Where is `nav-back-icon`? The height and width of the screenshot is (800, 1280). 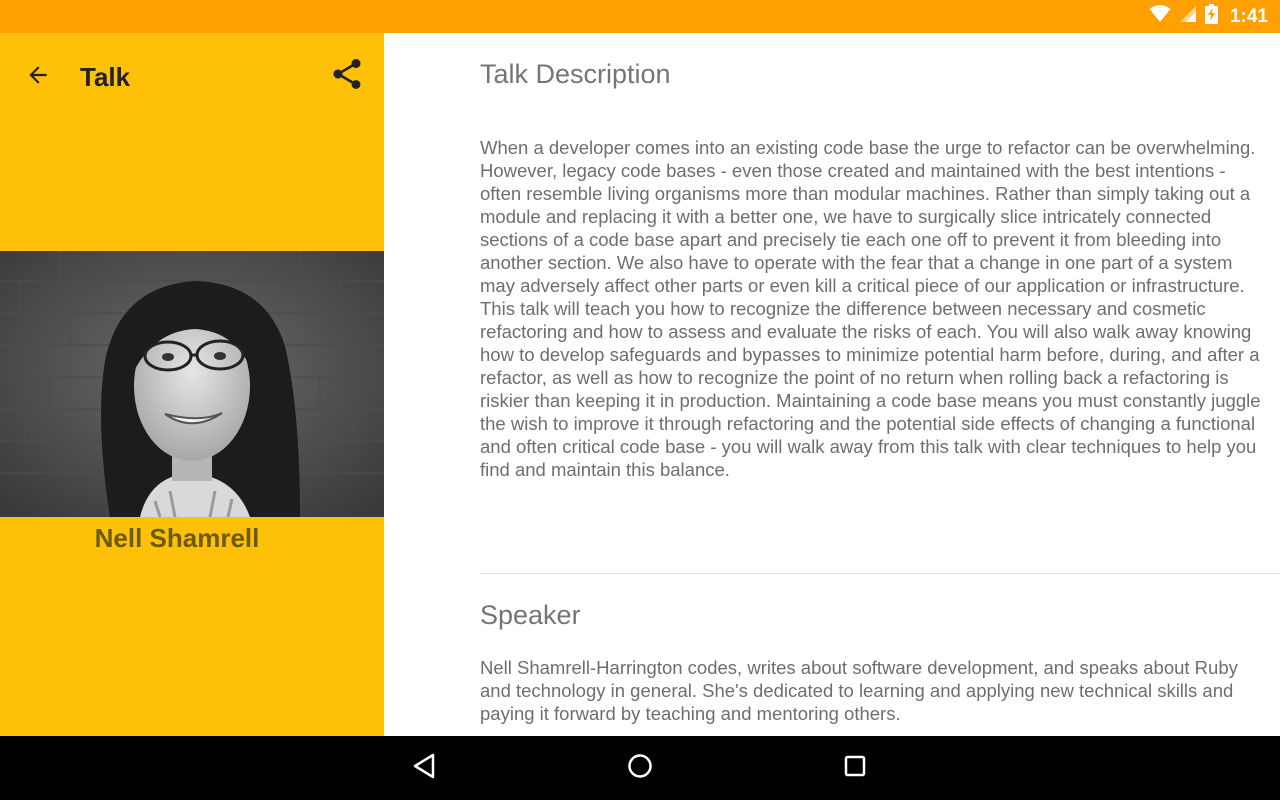
nav-back-icon is located at coordinates (424, 768).